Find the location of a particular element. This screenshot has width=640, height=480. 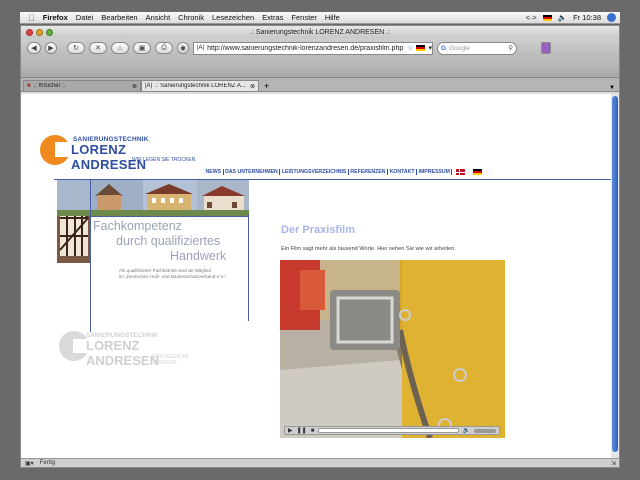

play-icon: ▶ is located at coordinates (290, 430).